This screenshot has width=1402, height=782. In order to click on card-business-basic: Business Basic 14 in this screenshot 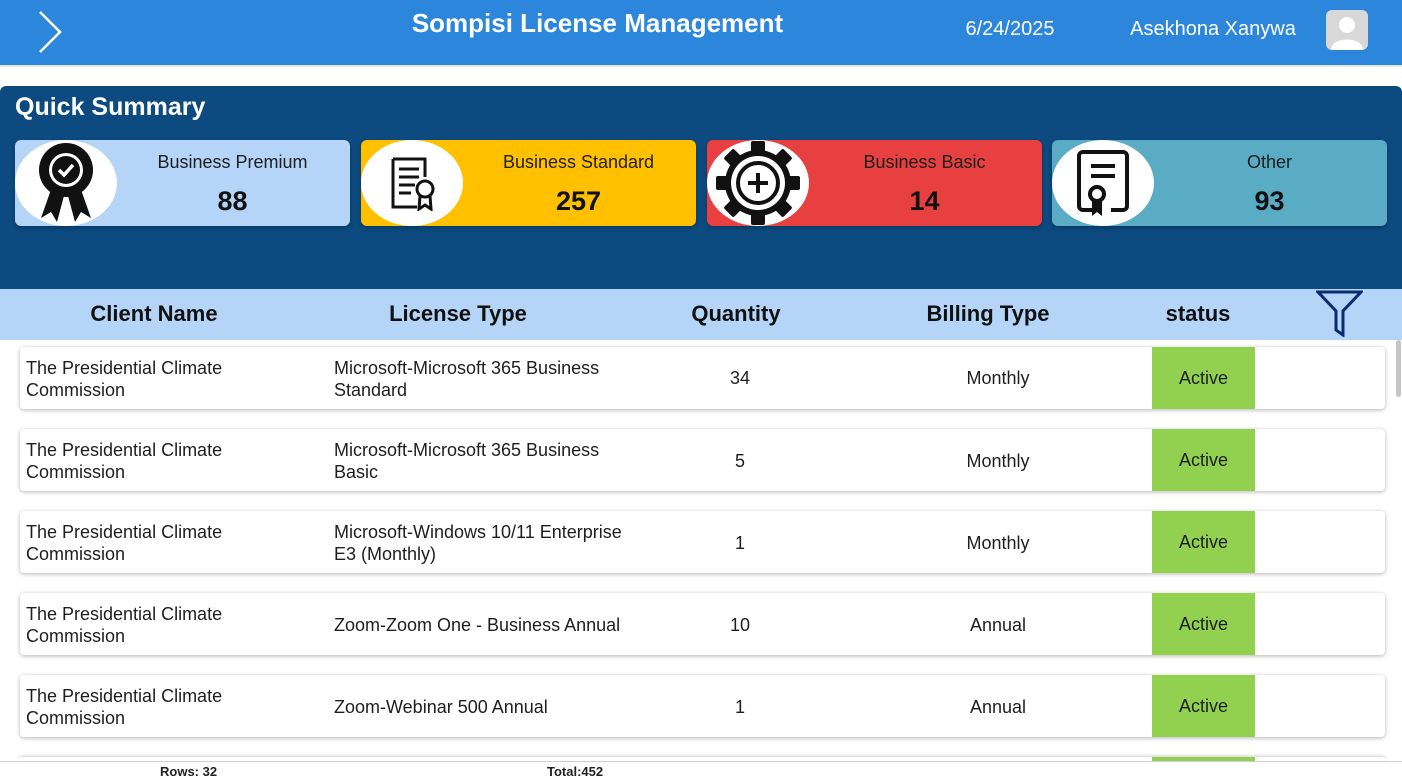, I will do `click(874, 183)`.